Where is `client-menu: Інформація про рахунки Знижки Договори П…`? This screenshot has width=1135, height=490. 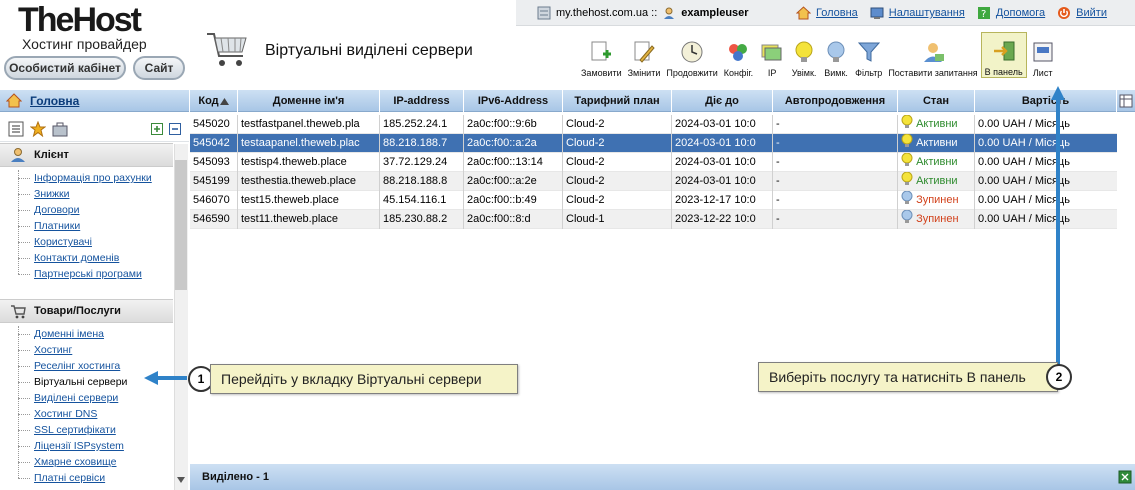 client-menu: Інформація про рахунки Знижки Договори П… is located at coordinates (85, 226).